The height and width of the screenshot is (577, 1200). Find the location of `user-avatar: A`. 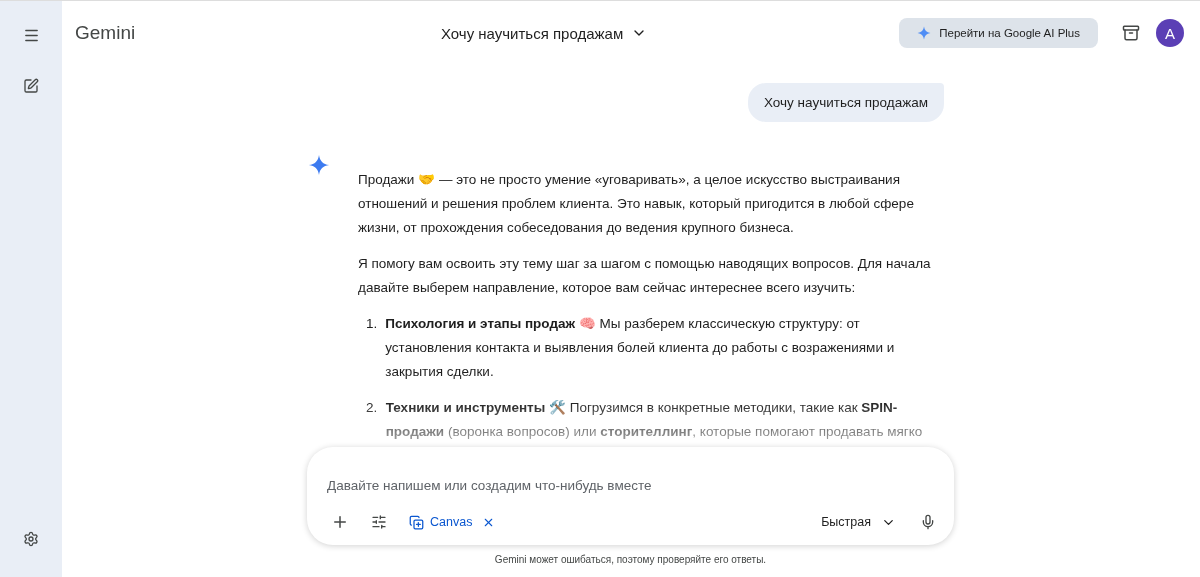

user-avatar: A is located at coordinates (1170, 33).